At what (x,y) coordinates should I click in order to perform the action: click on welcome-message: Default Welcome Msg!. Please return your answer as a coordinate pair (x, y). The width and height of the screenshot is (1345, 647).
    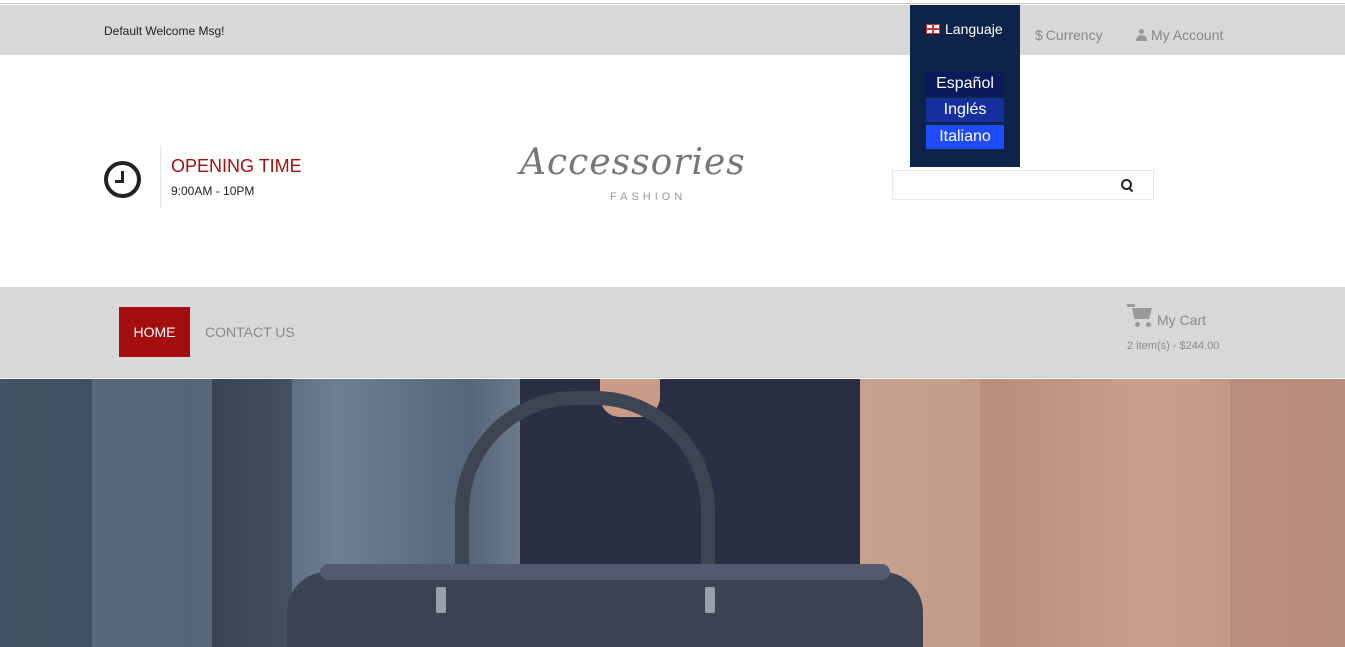
    Looking at the image, I should click on (164, 31).